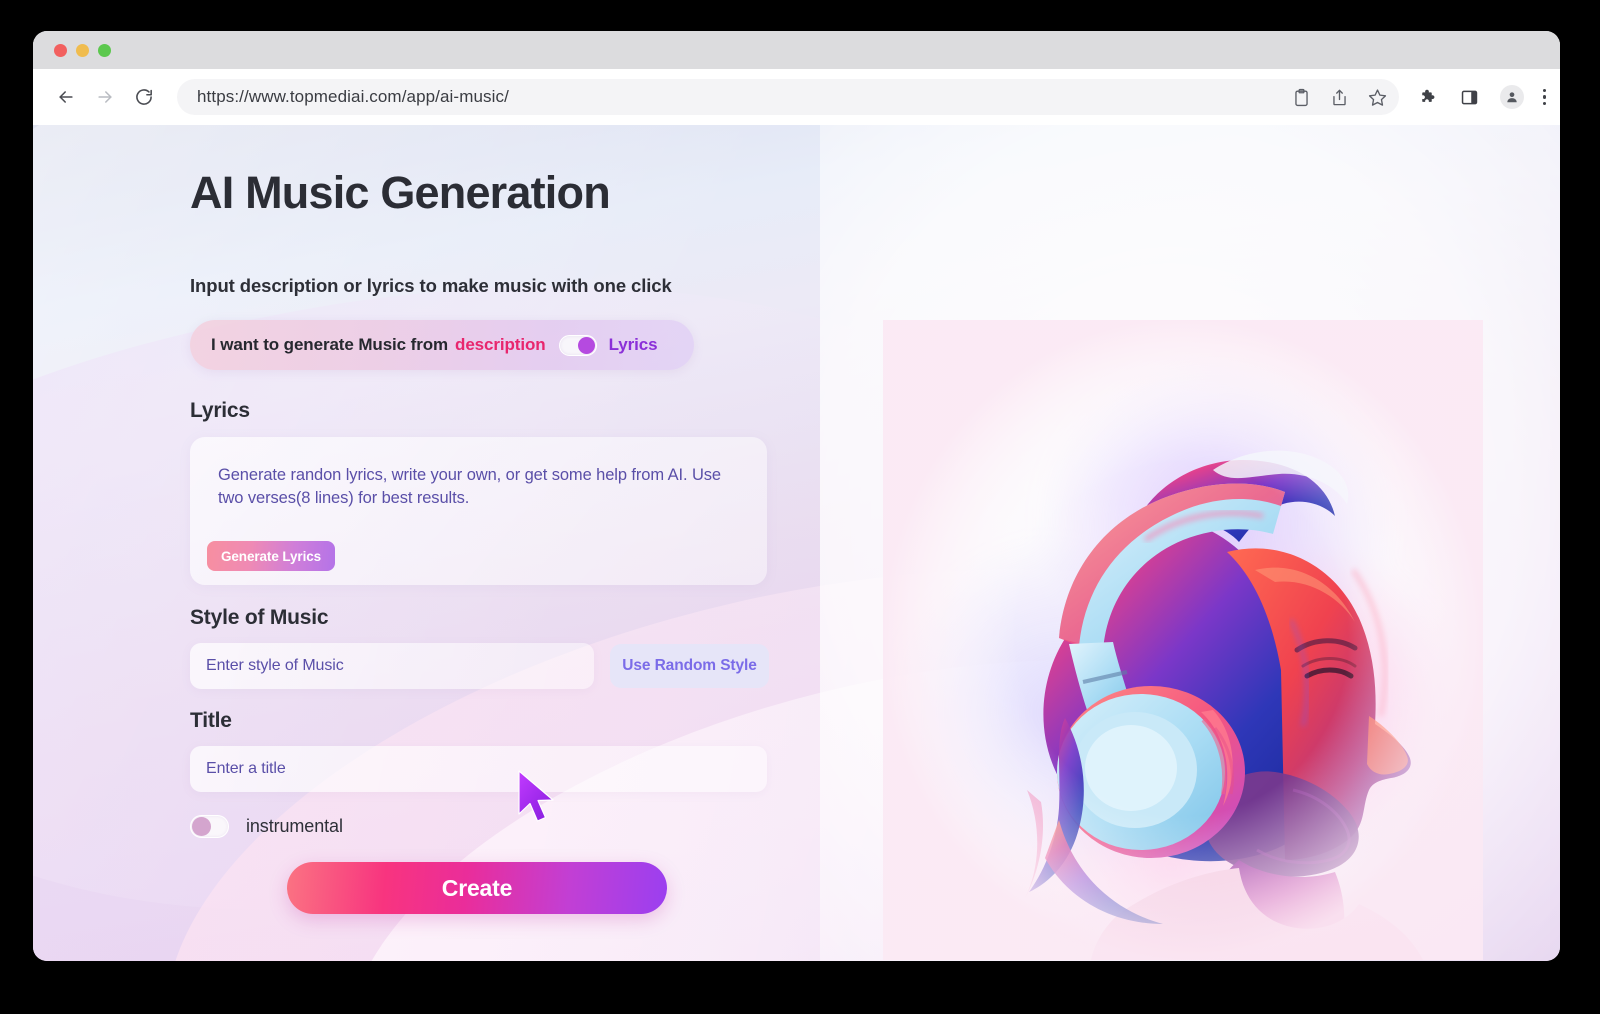  Describe the element at coordinates (633, 345) in the screenshot. I see `mode-option-lyrics: Lyrics` at that location.